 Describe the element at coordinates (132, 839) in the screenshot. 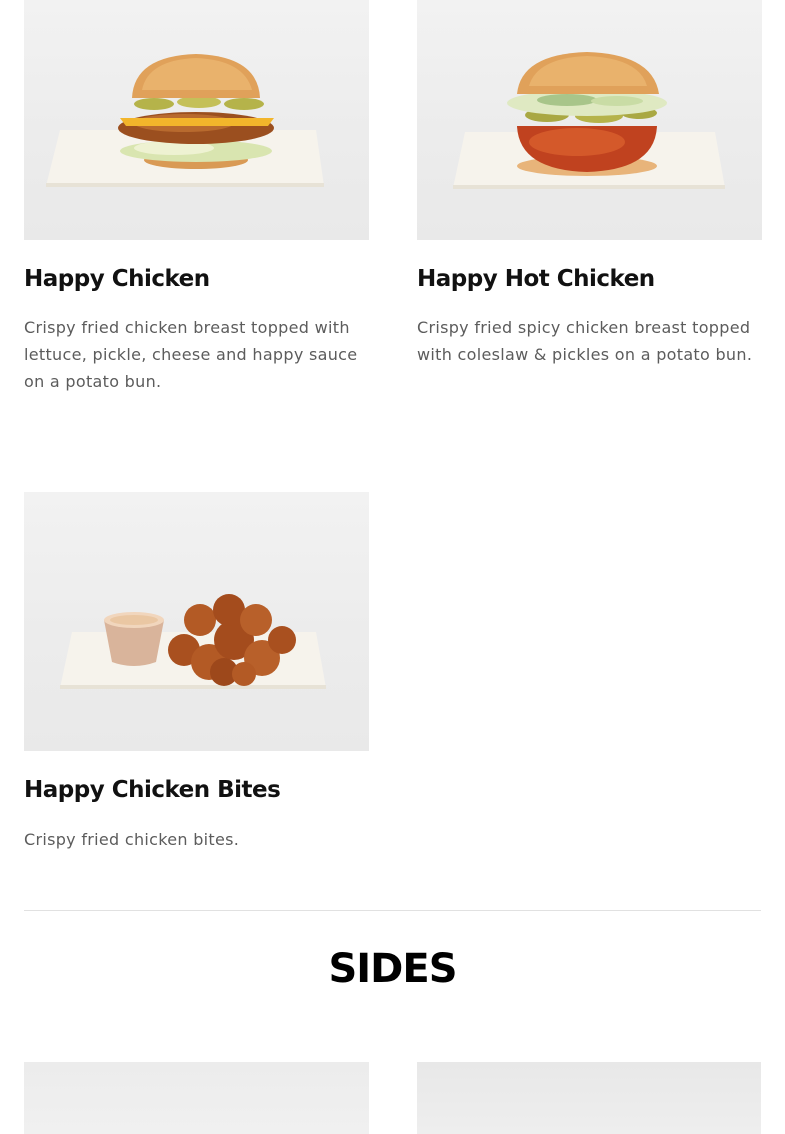

I see `item-description: Crispy fried chicken bites.` at that location.